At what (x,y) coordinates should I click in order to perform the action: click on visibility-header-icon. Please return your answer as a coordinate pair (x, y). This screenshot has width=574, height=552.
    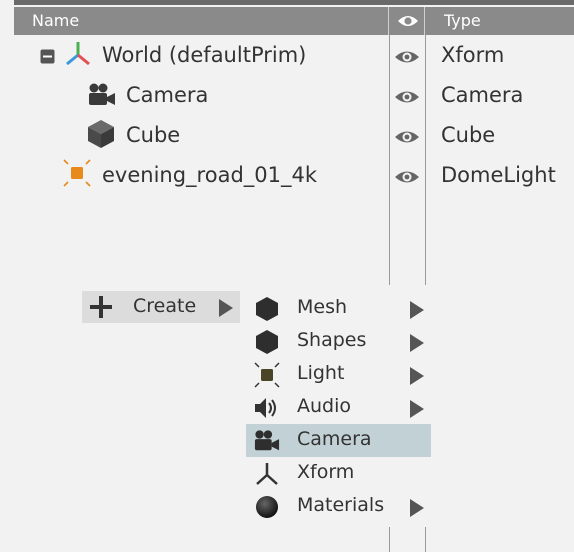
    Looking at the image, I should click on (408, 21).